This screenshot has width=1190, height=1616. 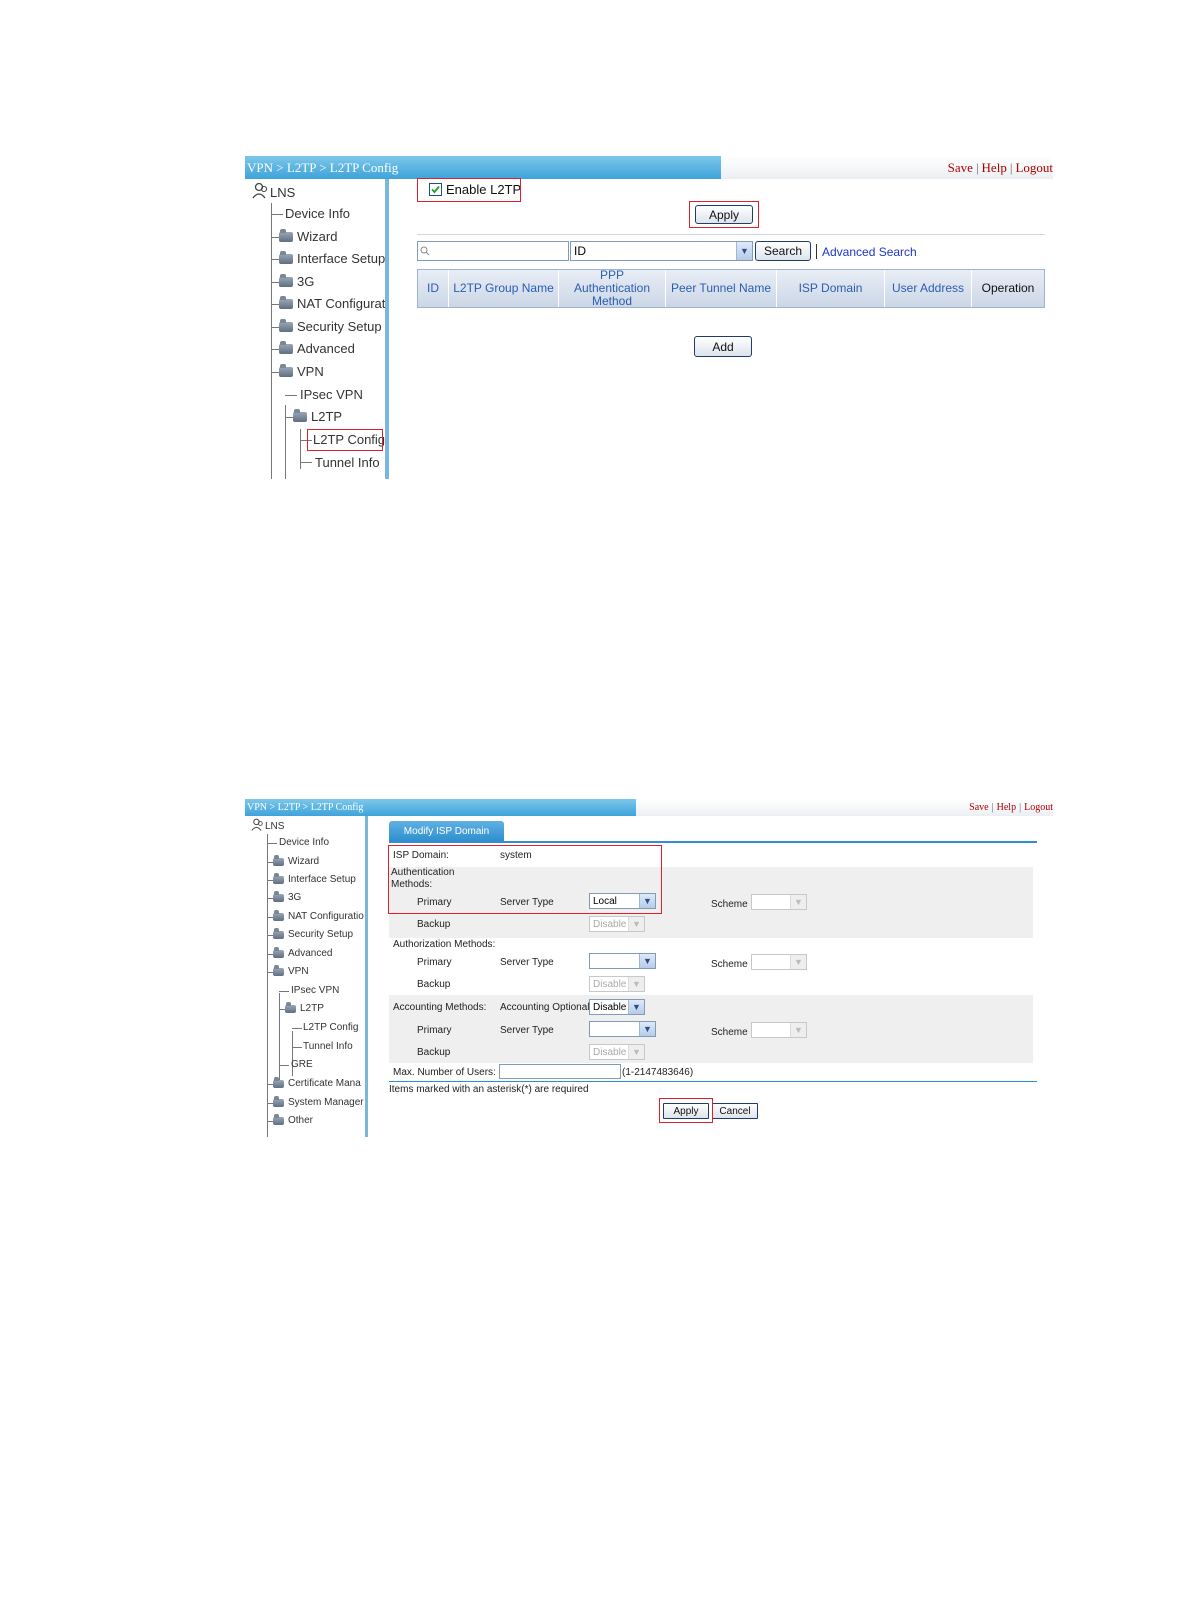 I want to click on authz-primary-server-select: ▼, so click(x=622, y=961).